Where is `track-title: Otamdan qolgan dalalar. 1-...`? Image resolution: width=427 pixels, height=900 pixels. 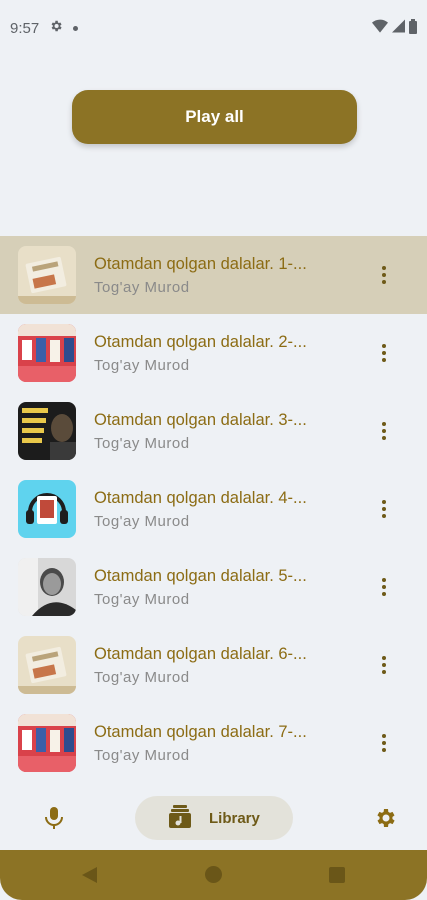 track-title: Otamdan qolgan dalalar. 1-... is located at coordinates (200, 264).